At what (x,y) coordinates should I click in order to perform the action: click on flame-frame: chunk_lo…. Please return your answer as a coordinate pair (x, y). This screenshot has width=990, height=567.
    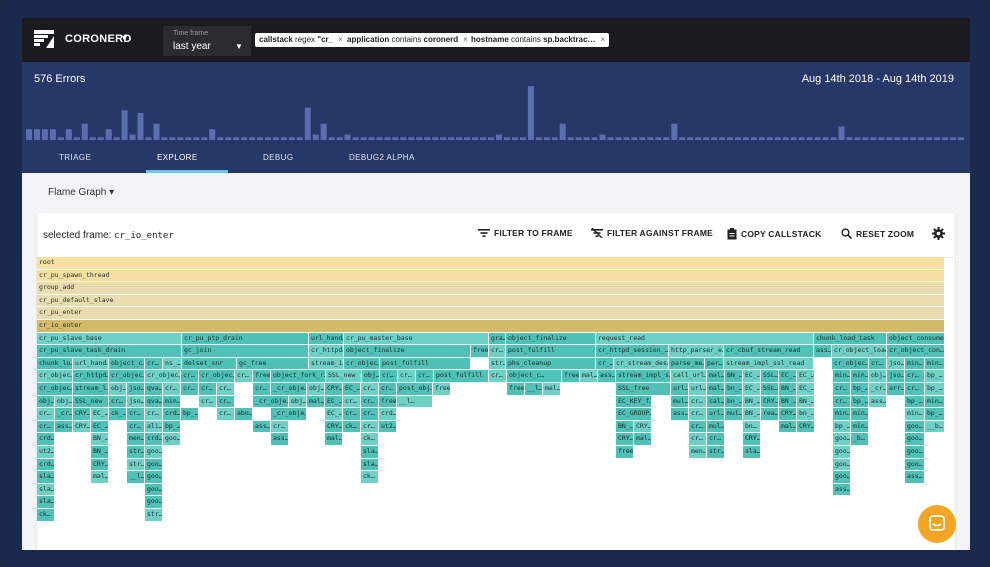
    Looking at the image, I should click on (55, 364).